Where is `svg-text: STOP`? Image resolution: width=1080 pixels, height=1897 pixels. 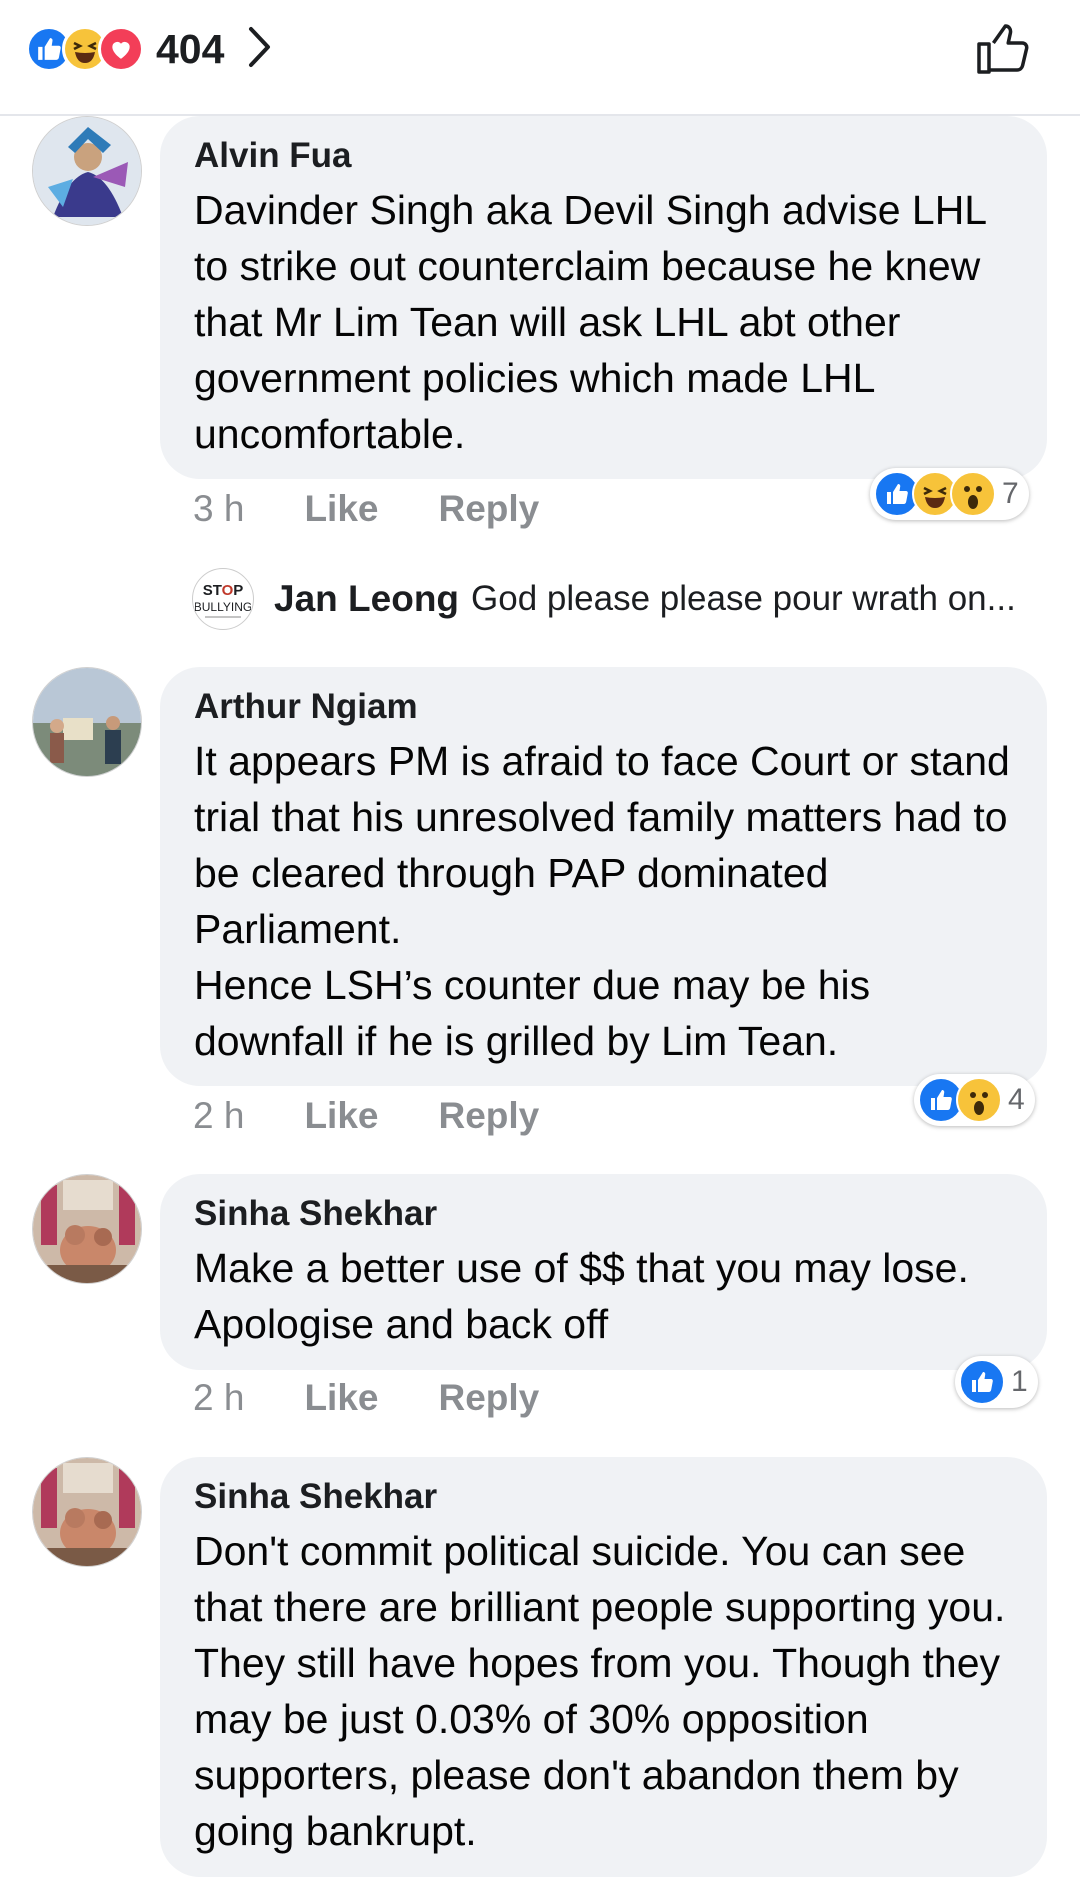 svg-text: STOP is located at coordinates (223, 590).